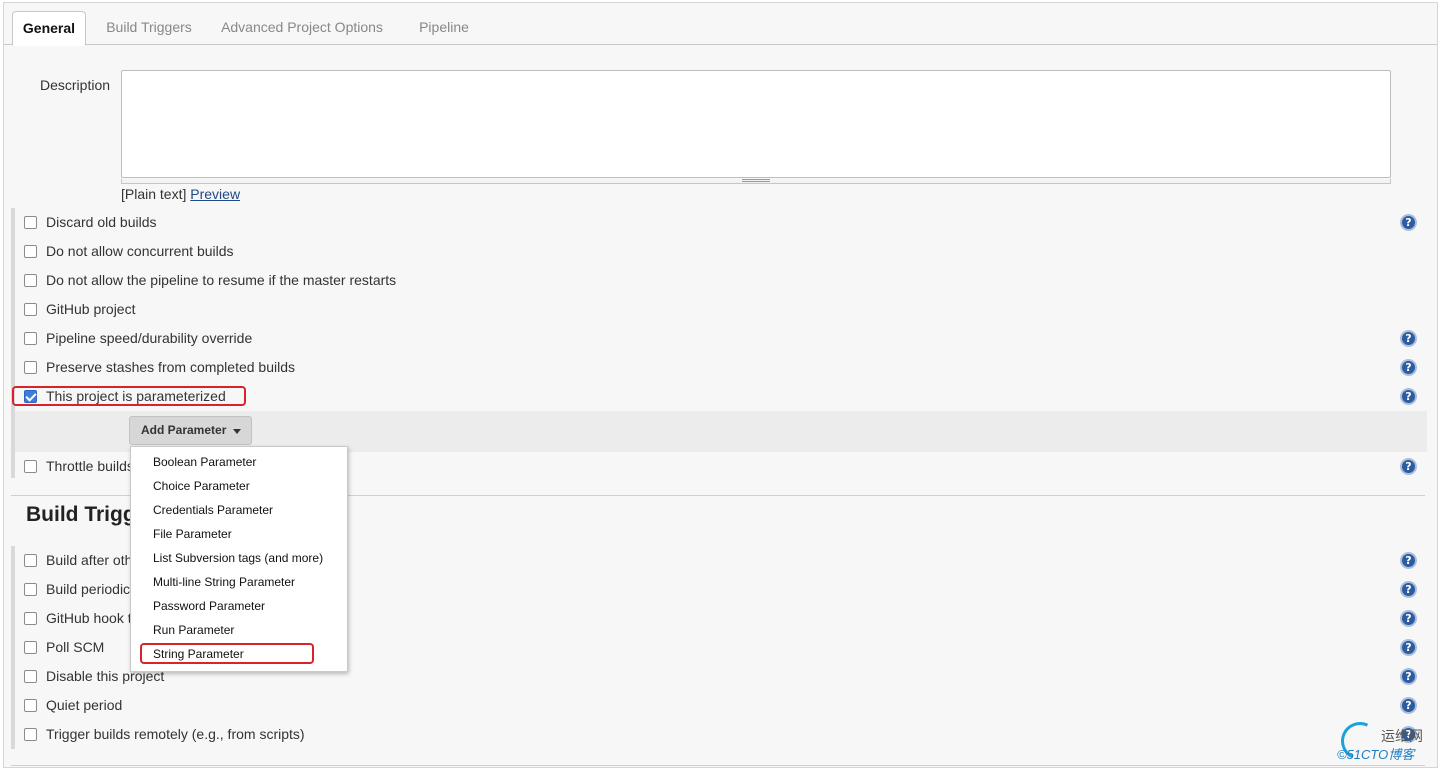 This screenshot has height=770, width=1443. I want to click on menu-item-boolean-parameter: Boolean Parameter, so click(204, 462).